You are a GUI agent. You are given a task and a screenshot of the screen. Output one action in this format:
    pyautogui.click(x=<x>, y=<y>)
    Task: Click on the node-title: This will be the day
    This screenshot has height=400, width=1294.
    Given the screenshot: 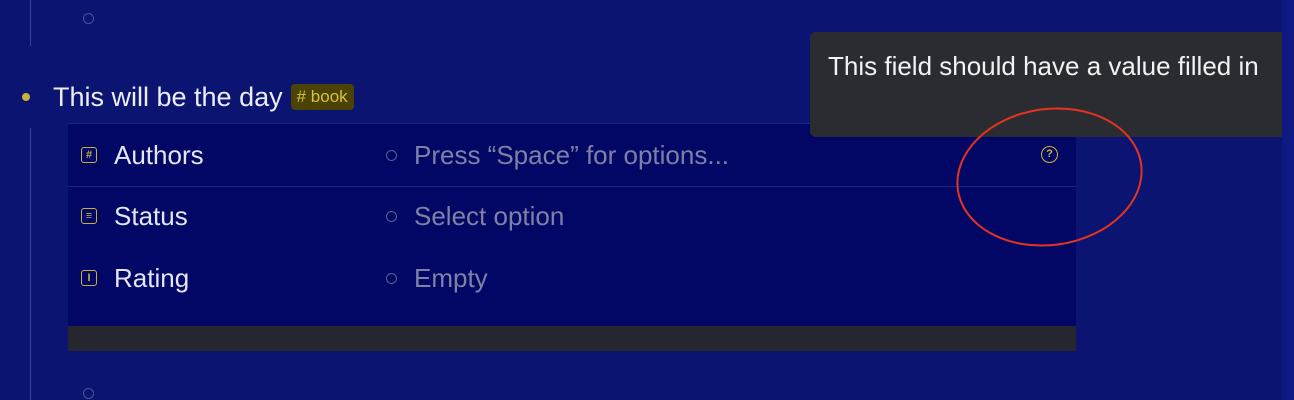 What is the action you would take?
    pyautogui.click(x=168, y=97)
    